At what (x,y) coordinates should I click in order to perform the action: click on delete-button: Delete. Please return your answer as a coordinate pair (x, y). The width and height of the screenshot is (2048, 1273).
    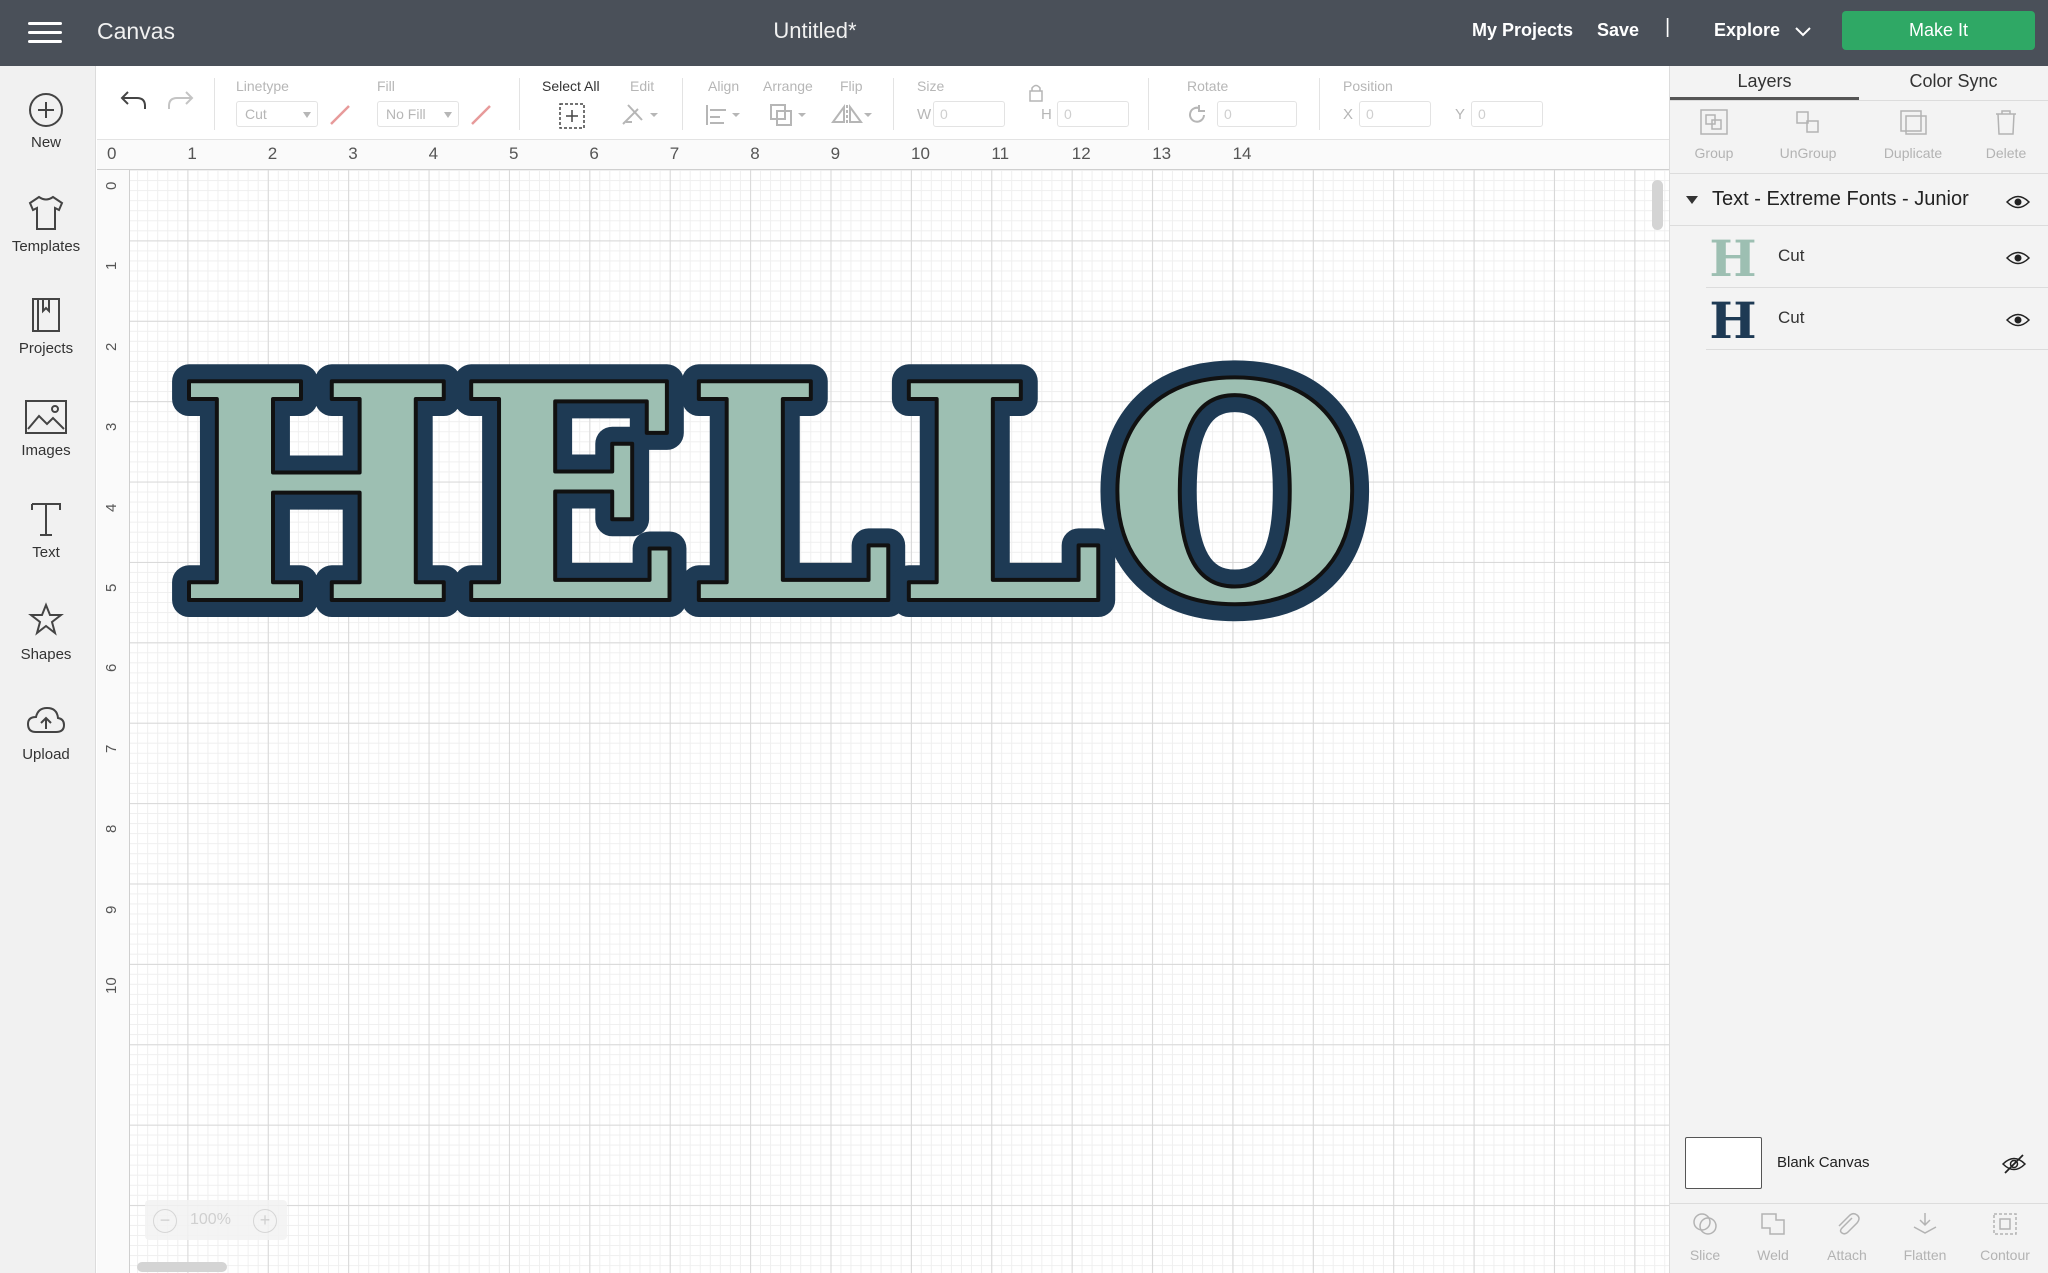
    Looking at the image, I should click on (2006, 134).